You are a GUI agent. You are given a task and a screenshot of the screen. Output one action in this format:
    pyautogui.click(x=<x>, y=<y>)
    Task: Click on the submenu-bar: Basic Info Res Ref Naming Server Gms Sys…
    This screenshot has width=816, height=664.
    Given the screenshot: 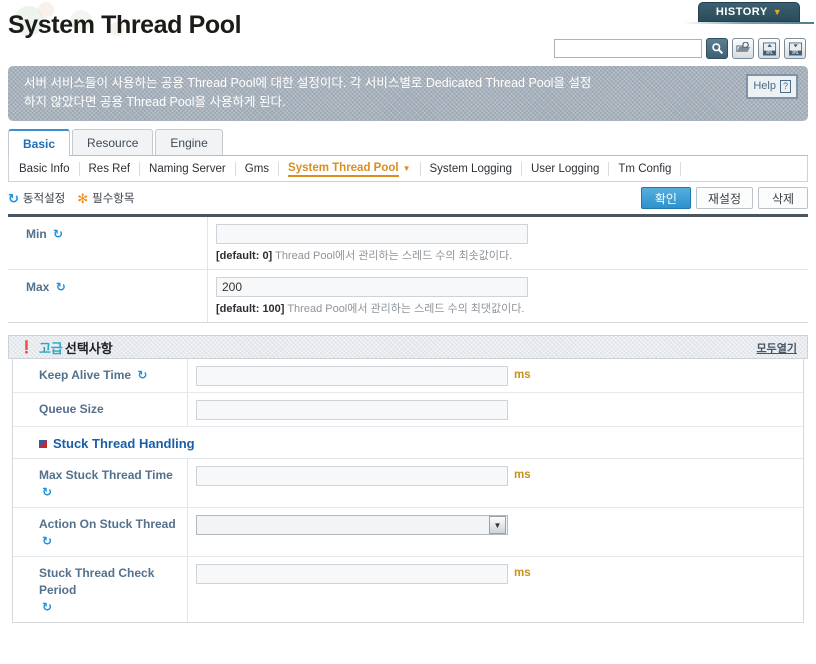 What is the action you would take?
    pyautogui.click(x=408, y=169)
    